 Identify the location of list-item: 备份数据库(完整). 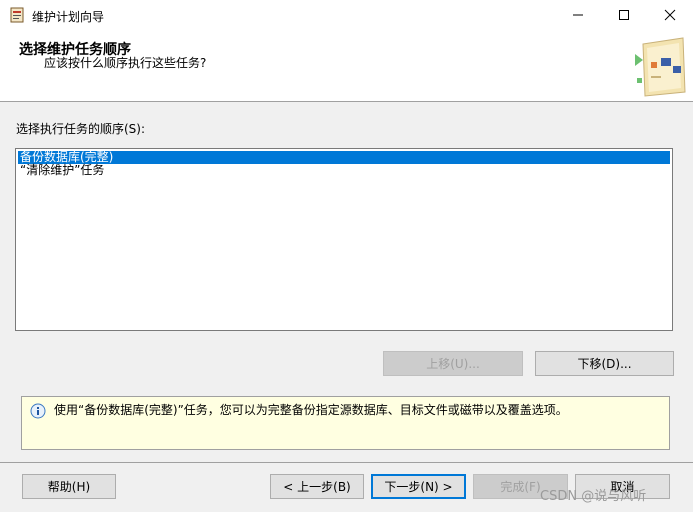
(344, 157).